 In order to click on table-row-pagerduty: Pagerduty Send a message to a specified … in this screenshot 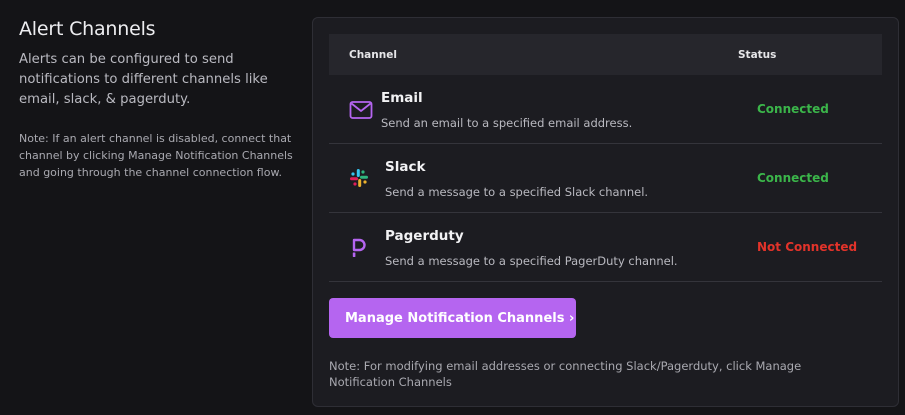, I will do `click(605, 247)`.